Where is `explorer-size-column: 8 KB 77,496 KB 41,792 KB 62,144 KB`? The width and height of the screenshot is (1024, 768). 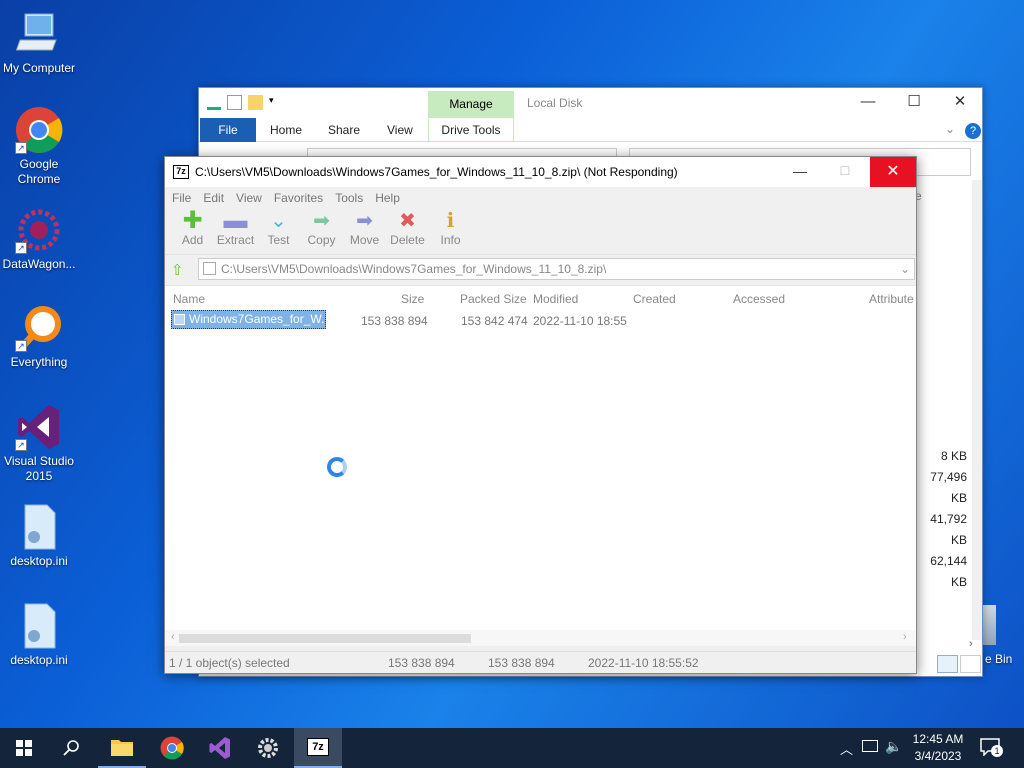 explorer-size-column: 8 KB 77,496 KB 41,792 KB 62,144 KB is located at coordinates (941, 519).